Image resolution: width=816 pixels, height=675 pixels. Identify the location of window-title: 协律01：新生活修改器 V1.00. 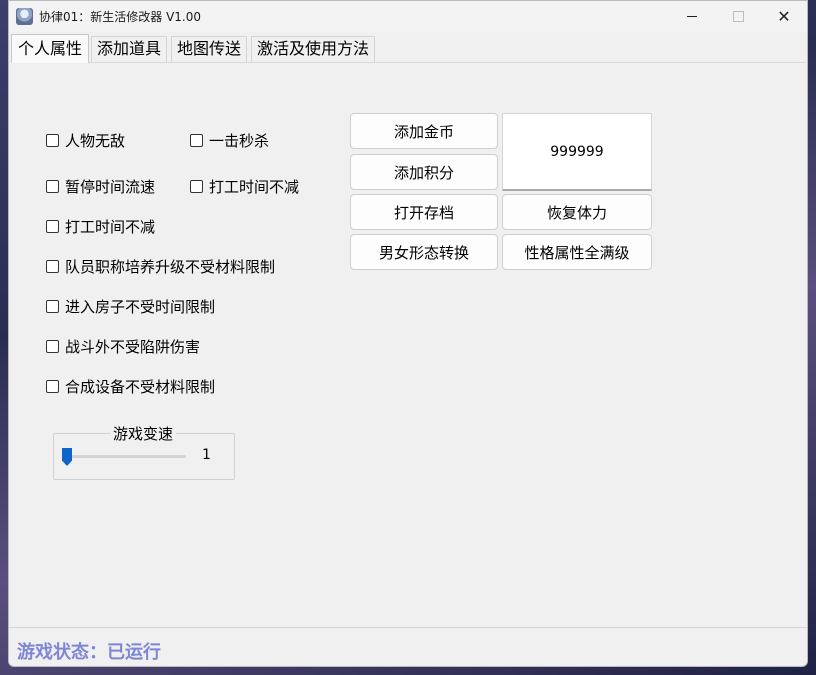
(120, 17).